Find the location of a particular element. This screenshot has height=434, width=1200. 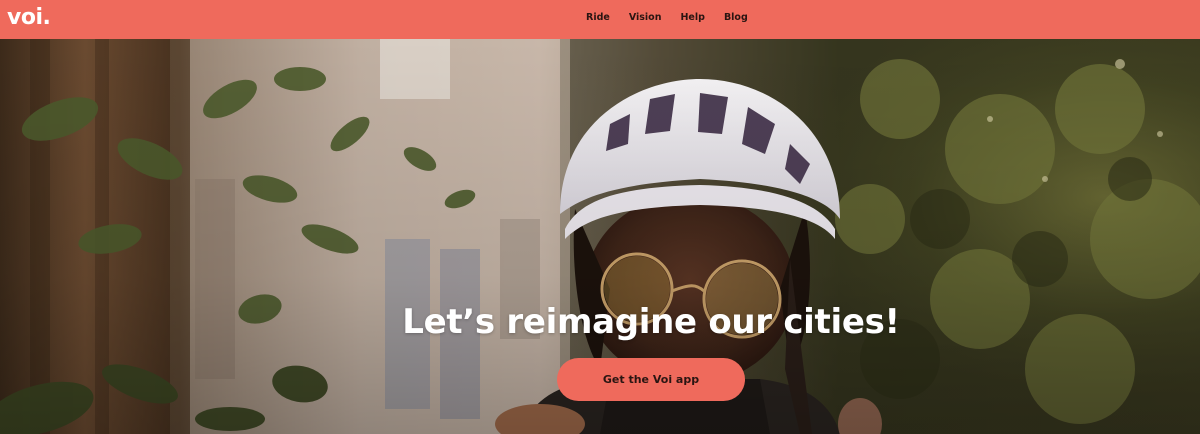

main-nav: Ride Vision Help Blog is located at coordinates (676, 18).